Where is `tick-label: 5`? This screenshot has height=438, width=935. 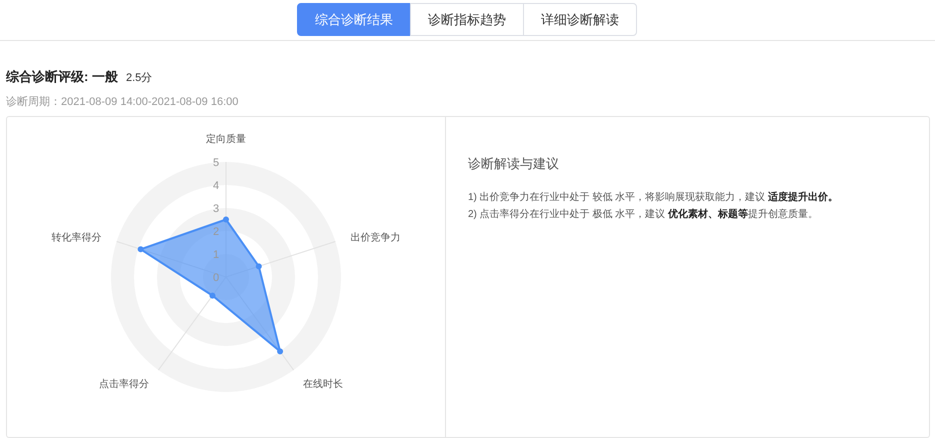 tick-label: 5 is located at coordinates (216, 163).